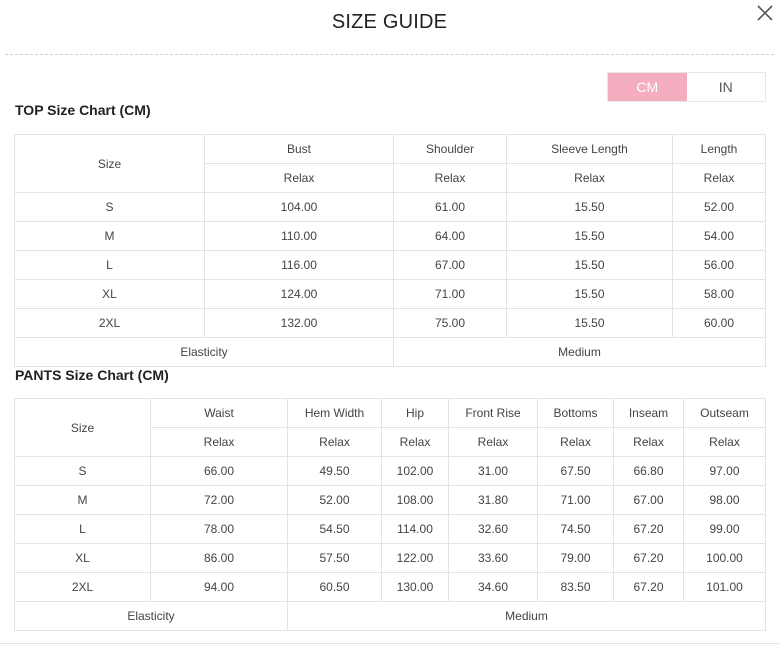 Image resolution: width=779 pixels, height=645 pixels. I want to click on value-cell: 66.80, so click(648, 471).